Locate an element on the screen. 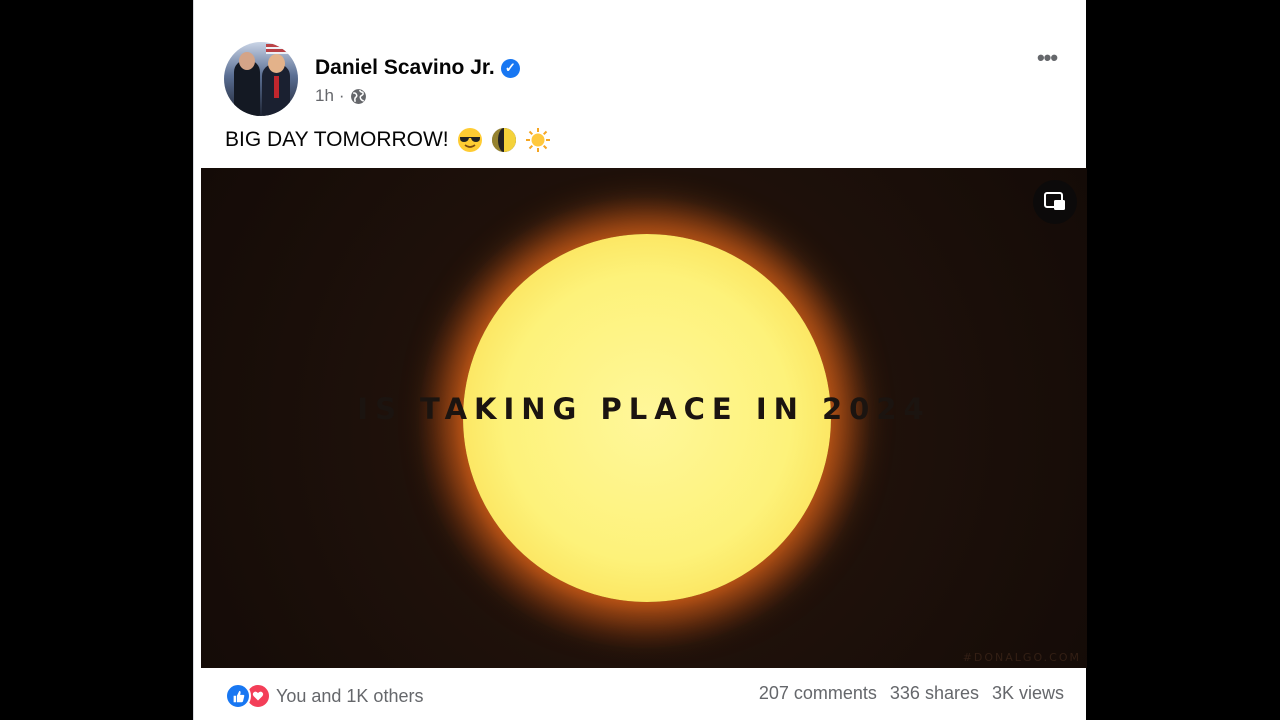 The width and height of the screenshot is (1280, 720). like-icon is located at coordinates (238, 696).